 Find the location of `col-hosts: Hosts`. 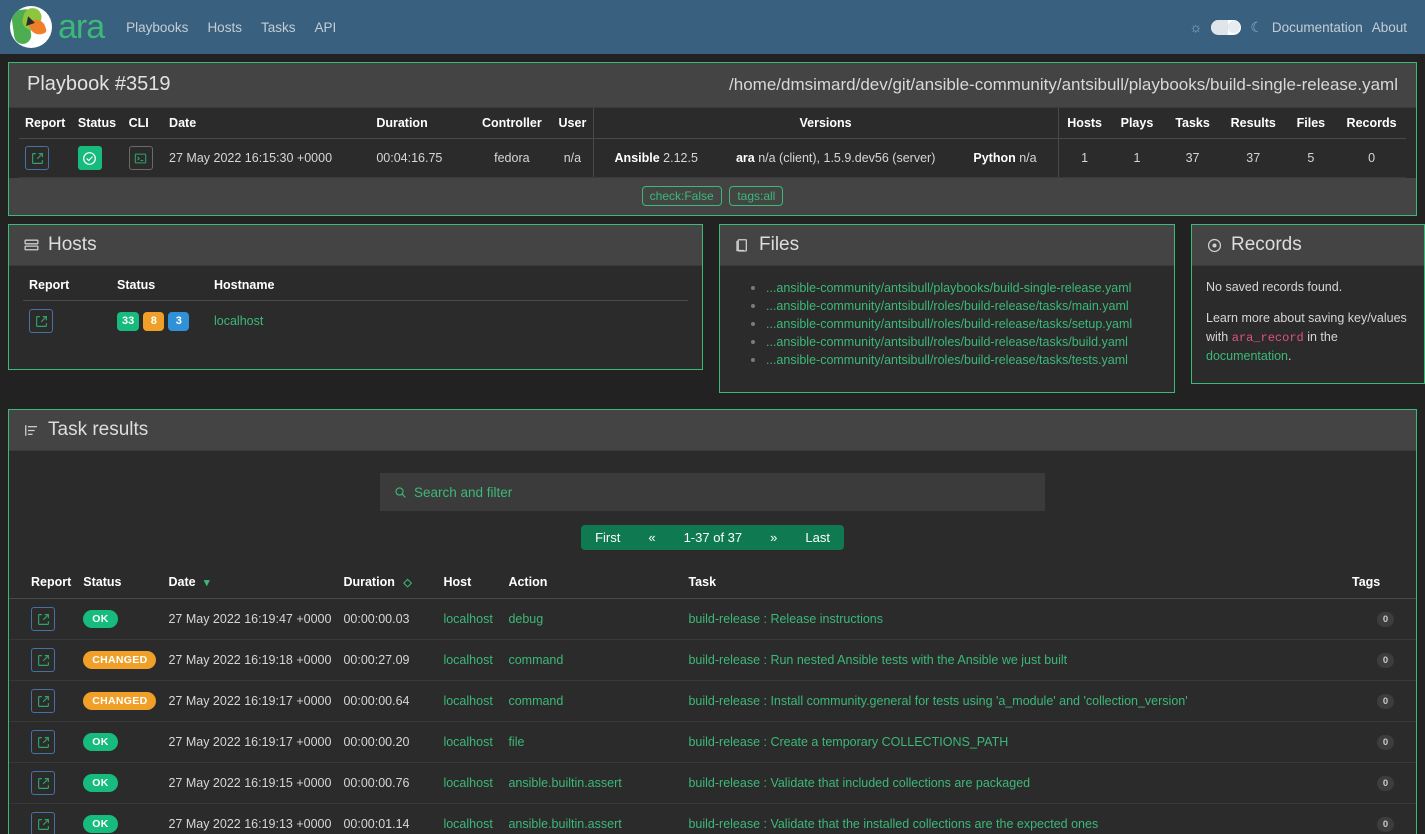

col-hosts: Hosts is located at coordinates (1084, 123).